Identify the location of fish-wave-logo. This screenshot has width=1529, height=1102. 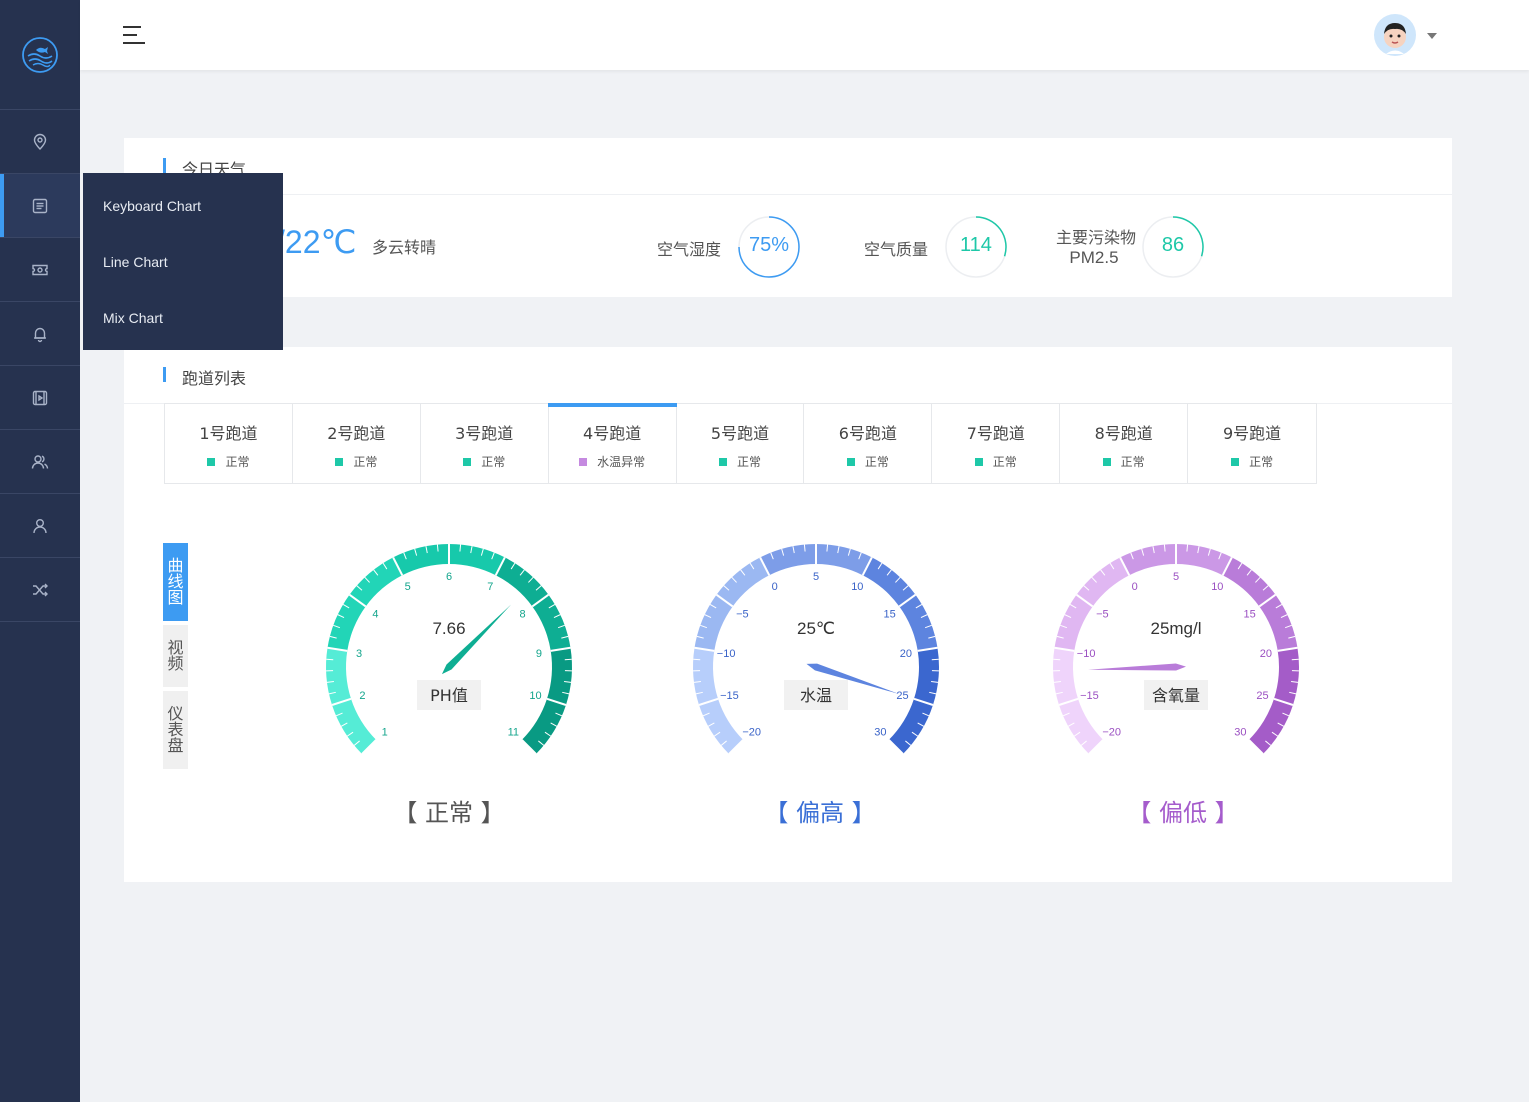
(40, 54).